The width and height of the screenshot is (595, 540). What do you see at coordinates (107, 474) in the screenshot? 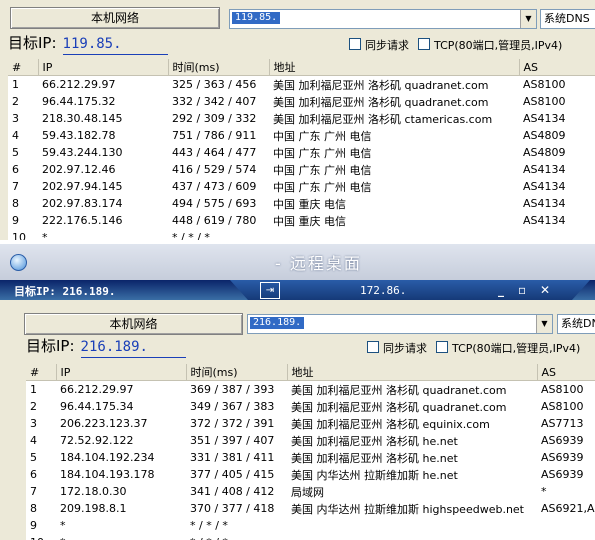
I see `table-cell: 184.104.193.178` at bounding box center [107, 474].